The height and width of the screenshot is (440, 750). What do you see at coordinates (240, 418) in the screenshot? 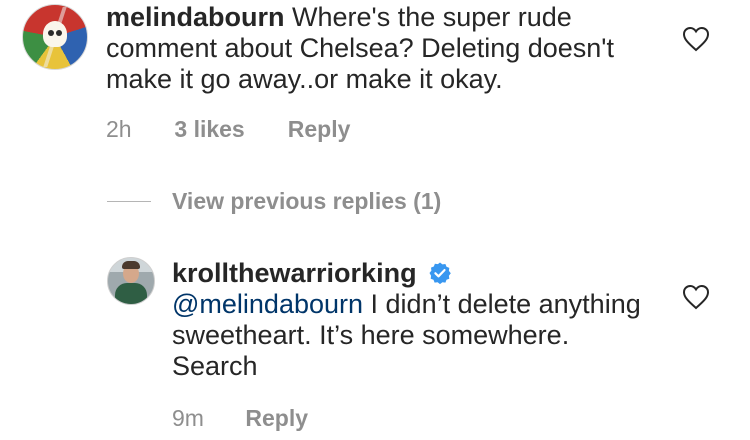
I see `reply-meta: 9m Reply` at bounding box center [240, 418].